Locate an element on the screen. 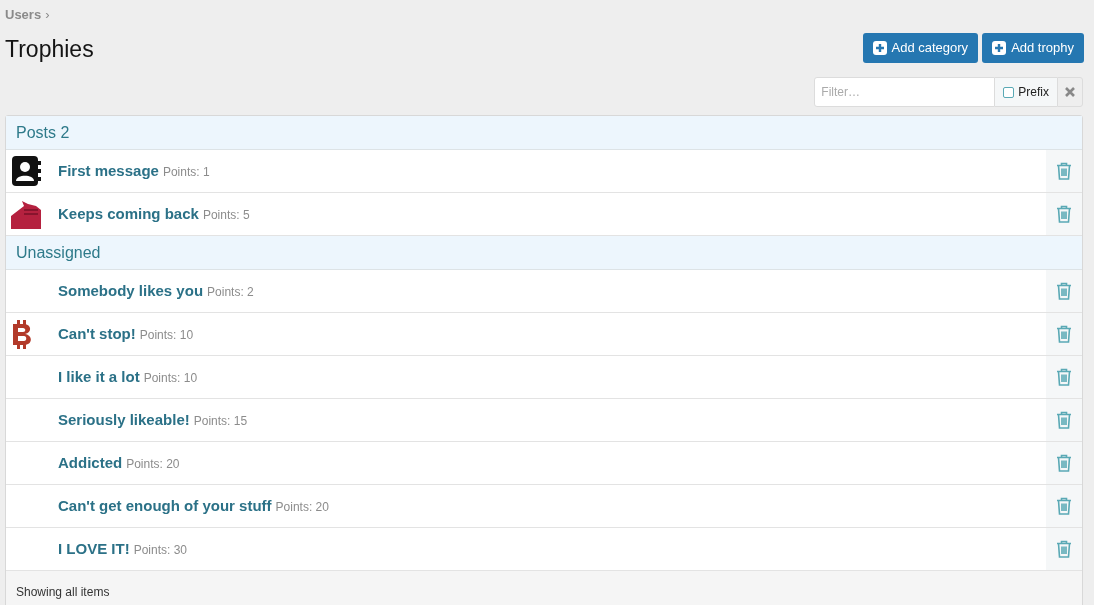 This screenshot has width=1094, height=605. page-title: Trophies is located at coordinates (49, 49).